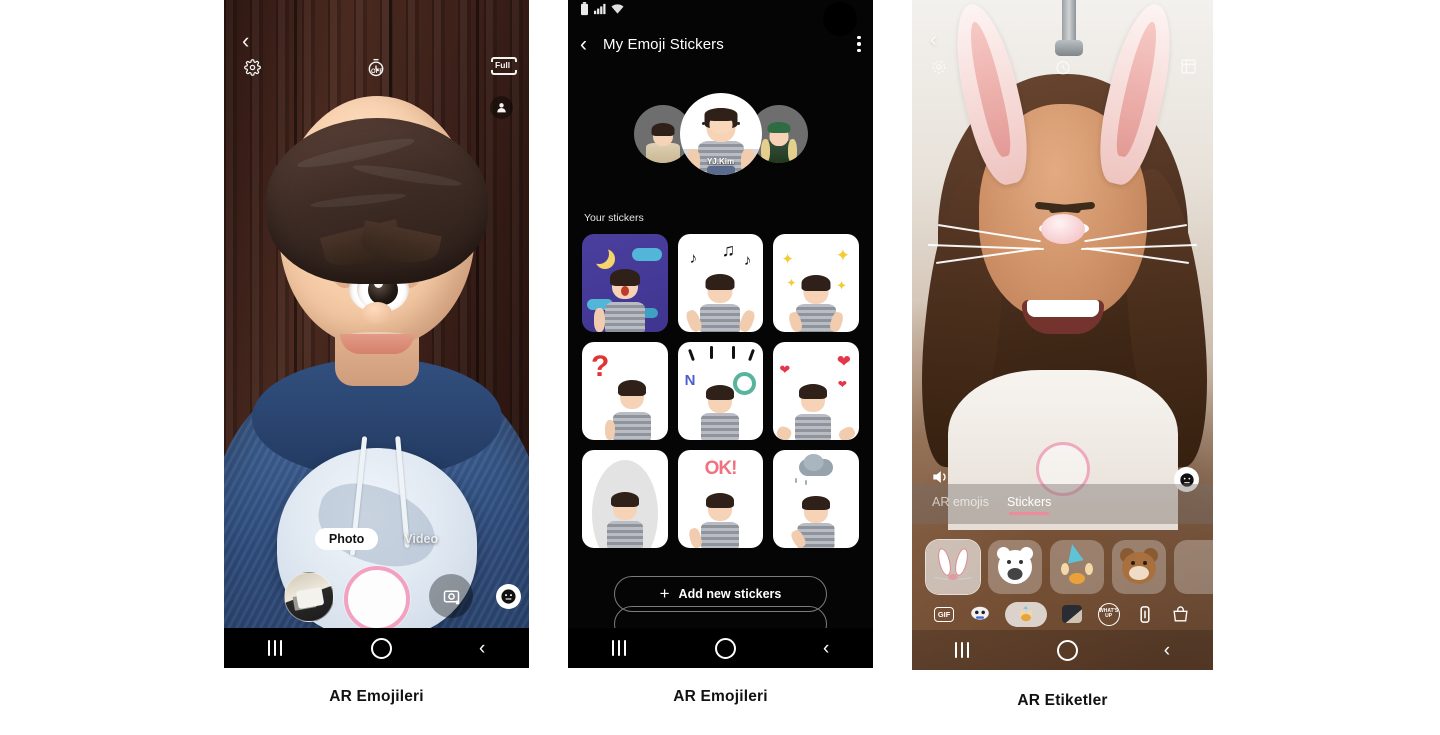  What do you see at coordinates (816, 283) in the screenshot?
I see `sticker-sparkle-shy: ✦ ✦ ✦ ✦` at bounding box center [816, 283].